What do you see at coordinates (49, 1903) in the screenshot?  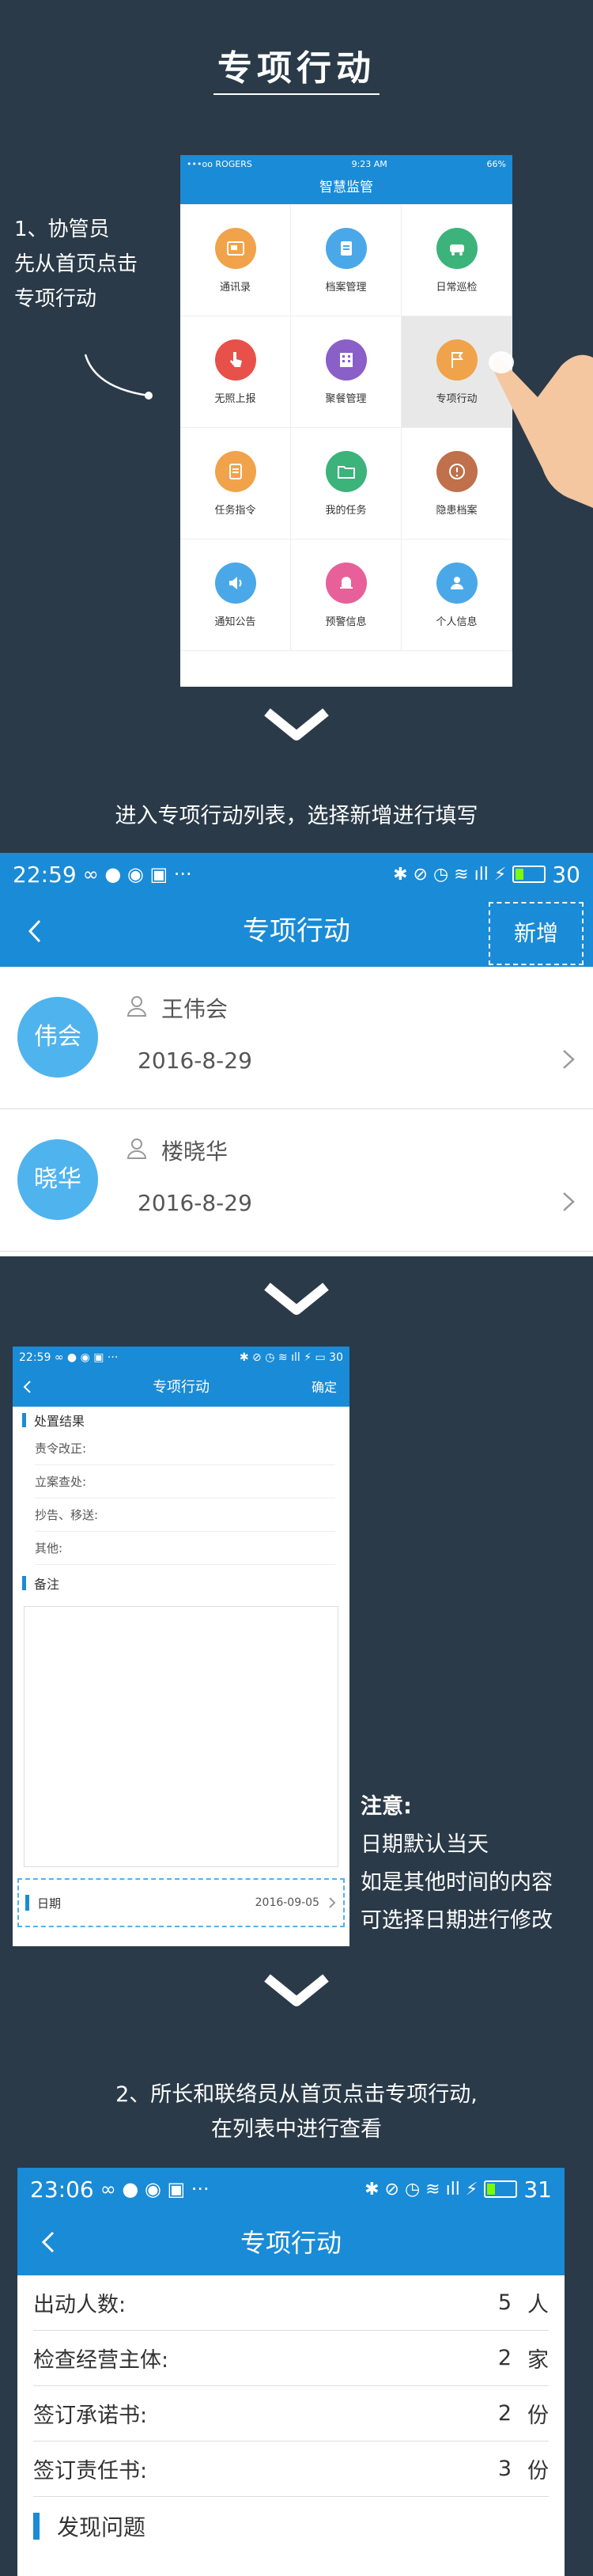 I see `date-label: 日期` at bounding box center [49, 1903].